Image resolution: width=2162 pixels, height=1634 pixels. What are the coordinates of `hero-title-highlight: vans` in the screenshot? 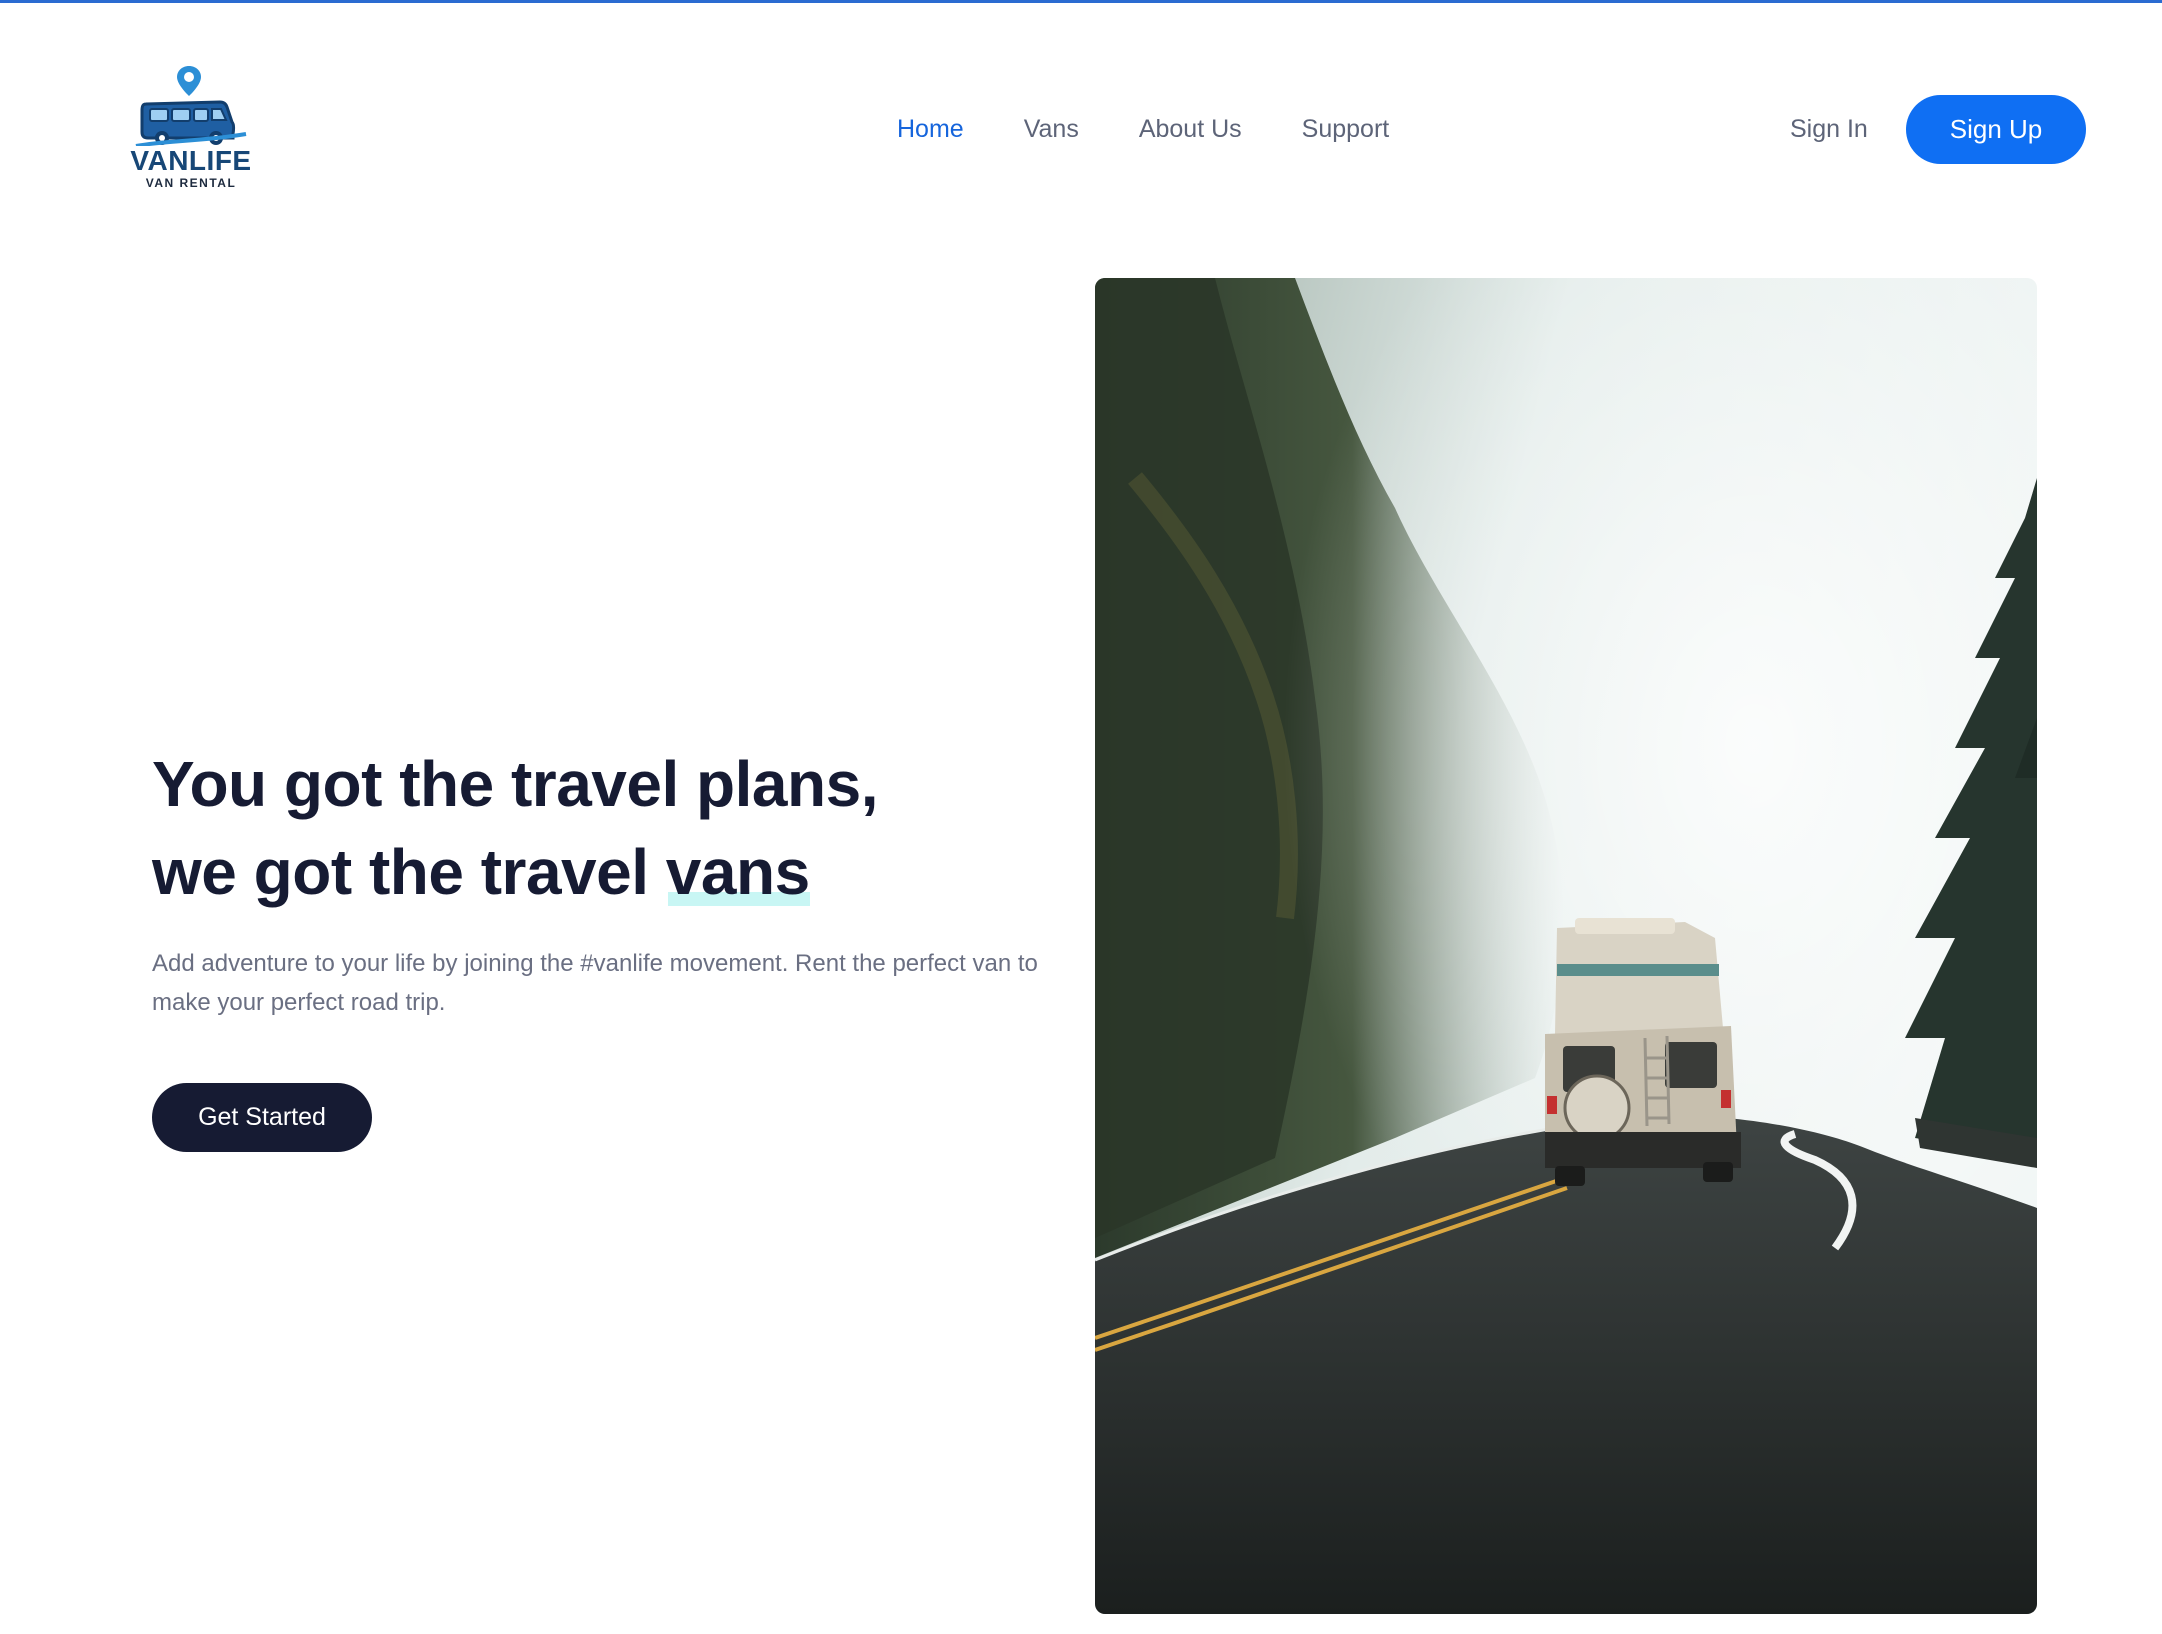 It's located at (738, 872).